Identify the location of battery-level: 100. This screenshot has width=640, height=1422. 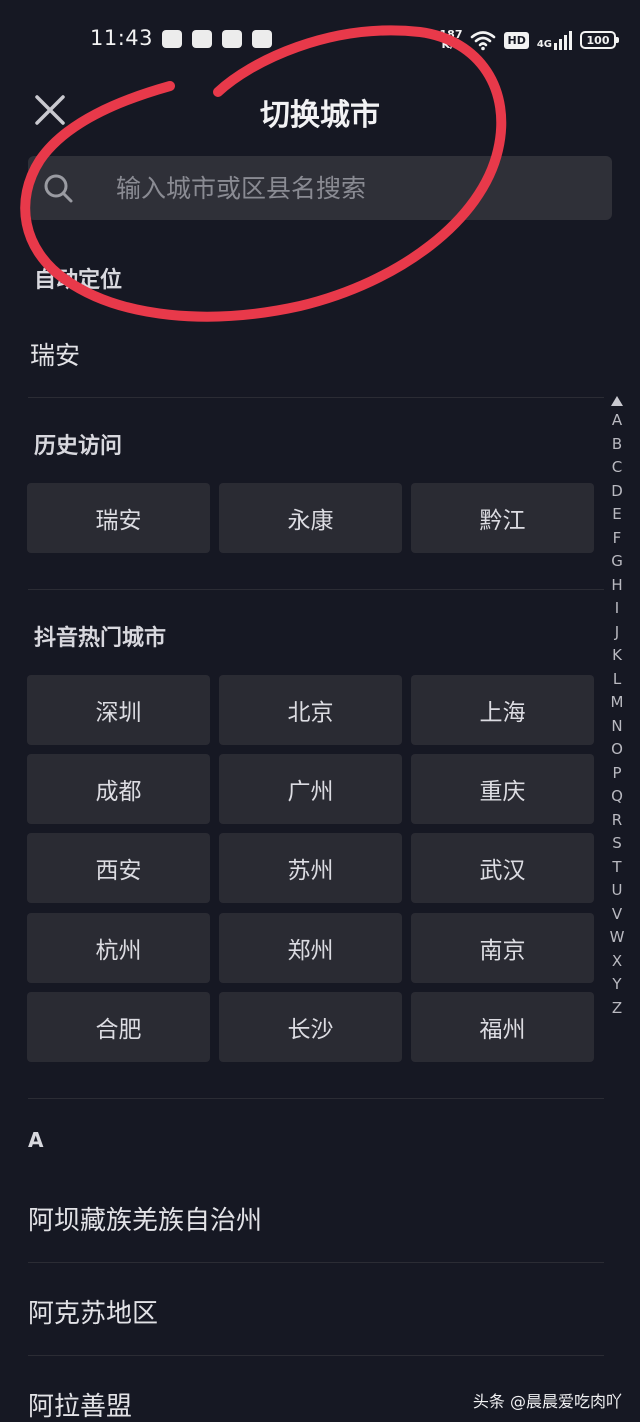
(598, 40).